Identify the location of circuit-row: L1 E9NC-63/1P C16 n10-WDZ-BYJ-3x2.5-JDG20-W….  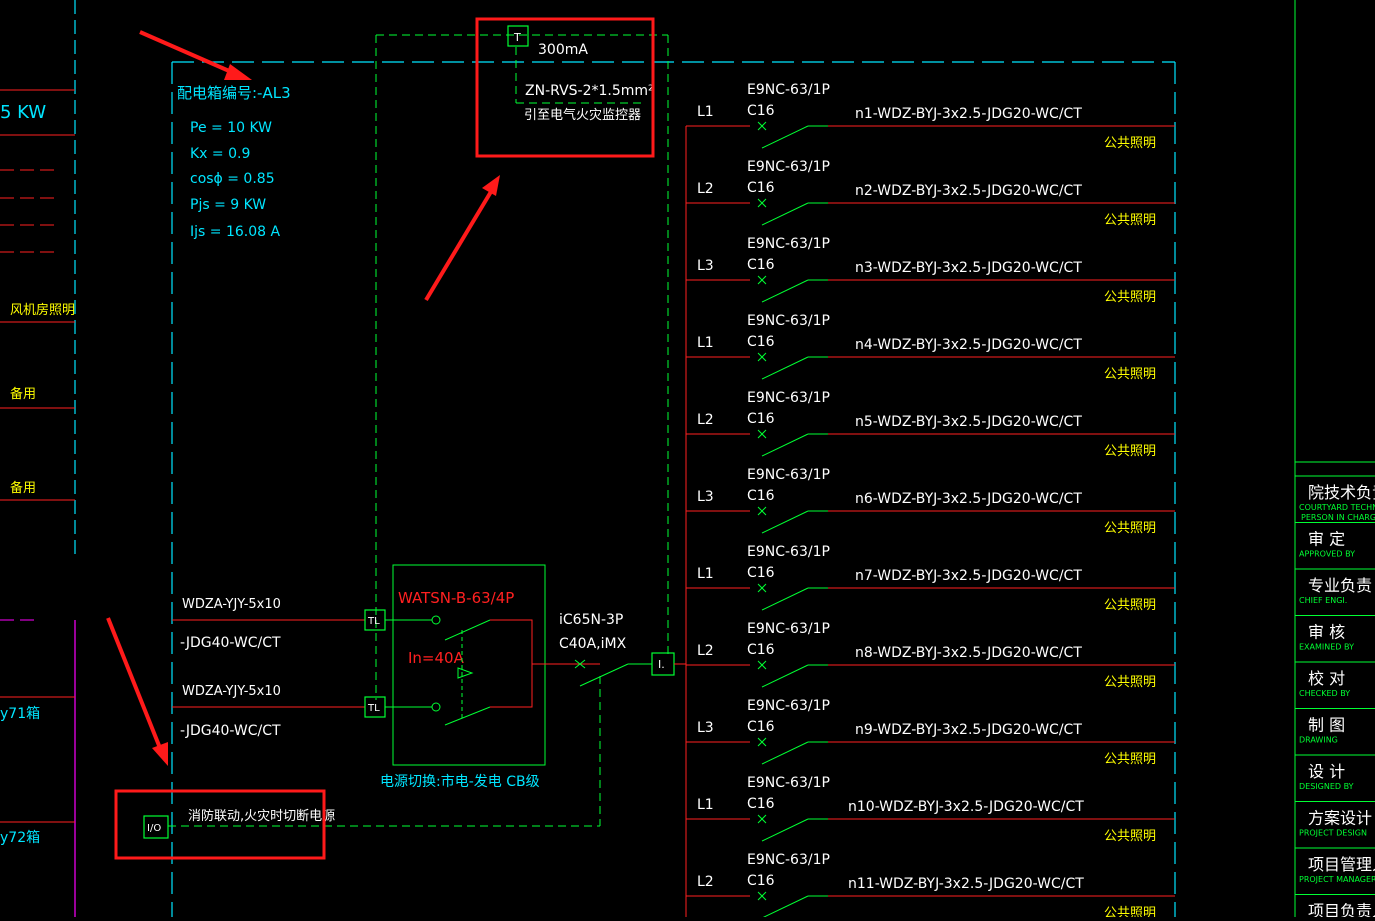
(930, 809).